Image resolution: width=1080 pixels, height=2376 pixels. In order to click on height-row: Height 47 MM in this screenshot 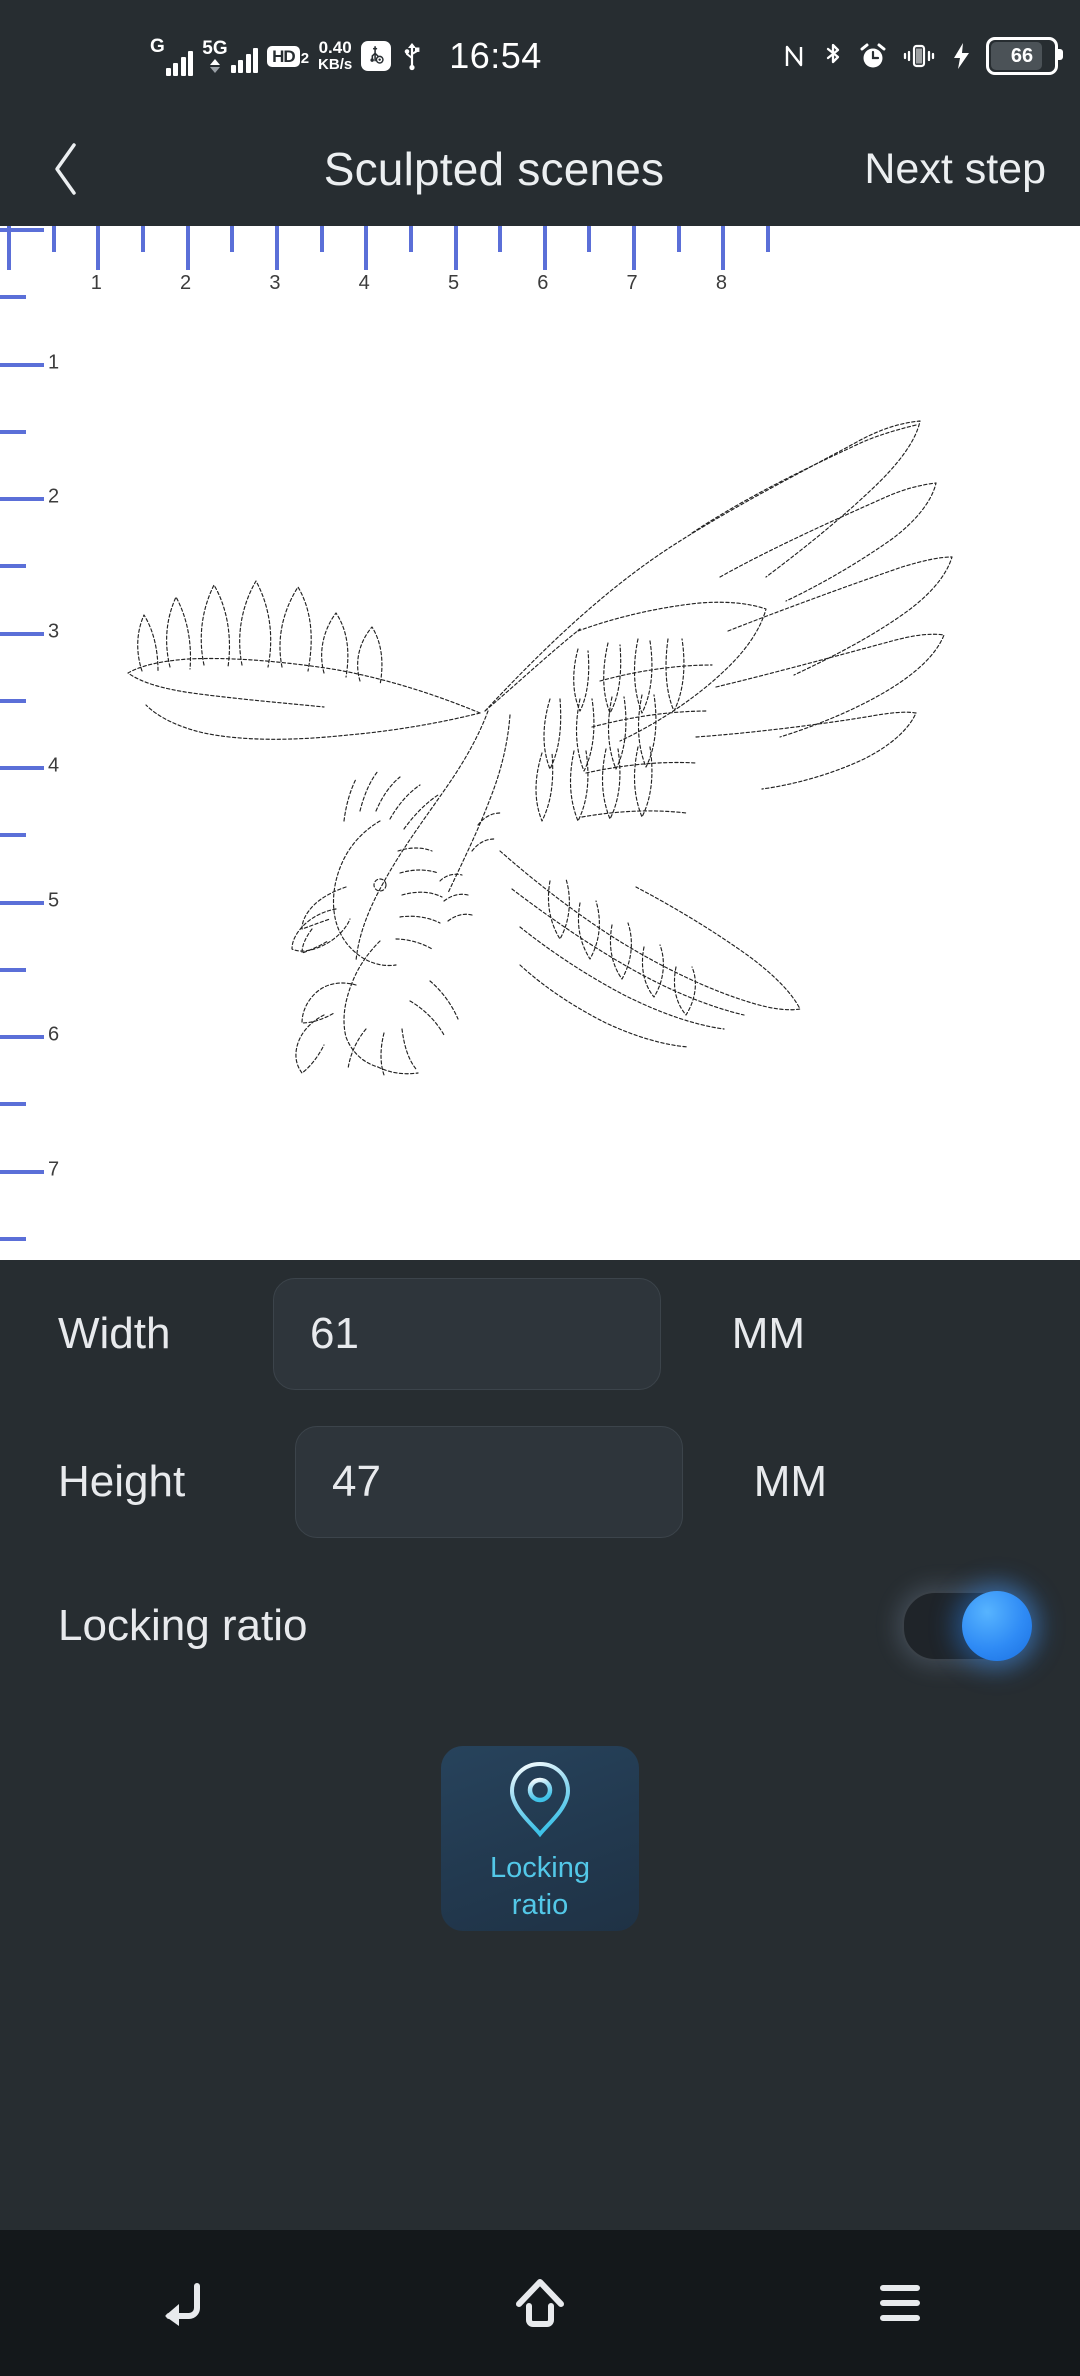, I will do `click(540, 1482)`.